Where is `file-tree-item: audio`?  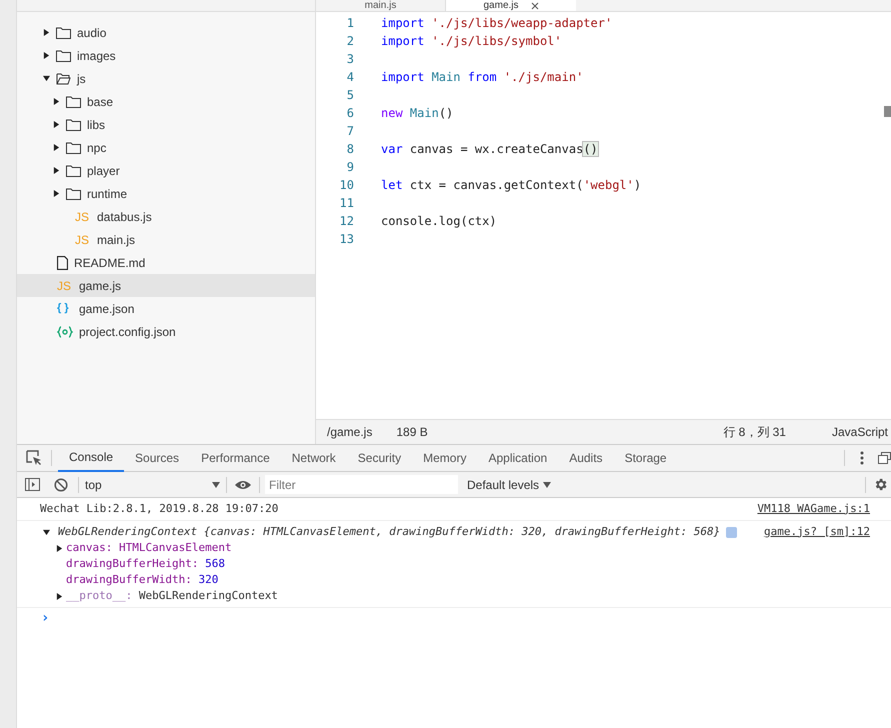 file-tree-item: audio is located at coordinates (166, 32).